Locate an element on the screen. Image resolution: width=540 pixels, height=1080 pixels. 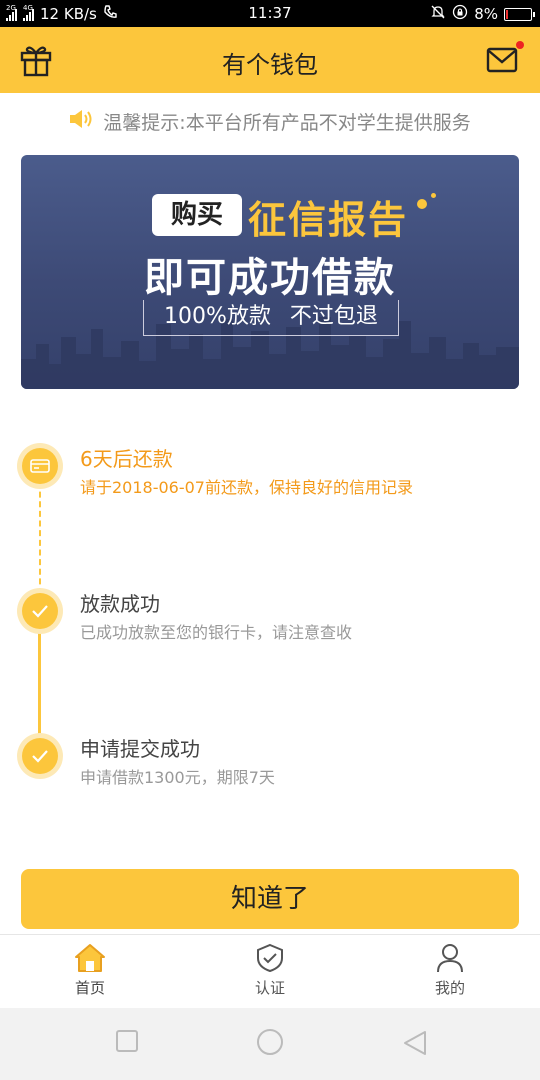
buy-label: 购买 is located at coordinates (197, 215).